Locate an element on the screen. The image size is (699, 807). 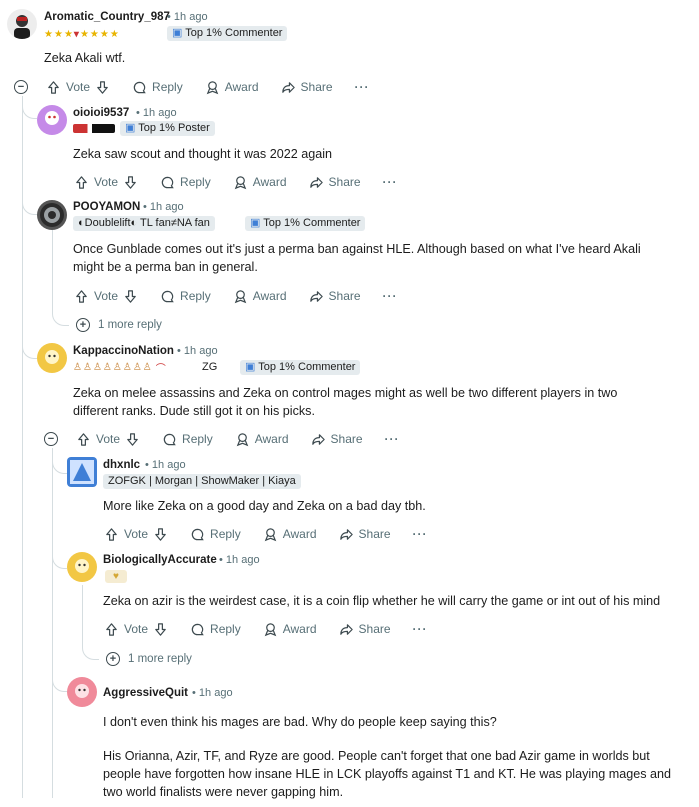
username: POOYAMON is located at coordinates (106, 207).